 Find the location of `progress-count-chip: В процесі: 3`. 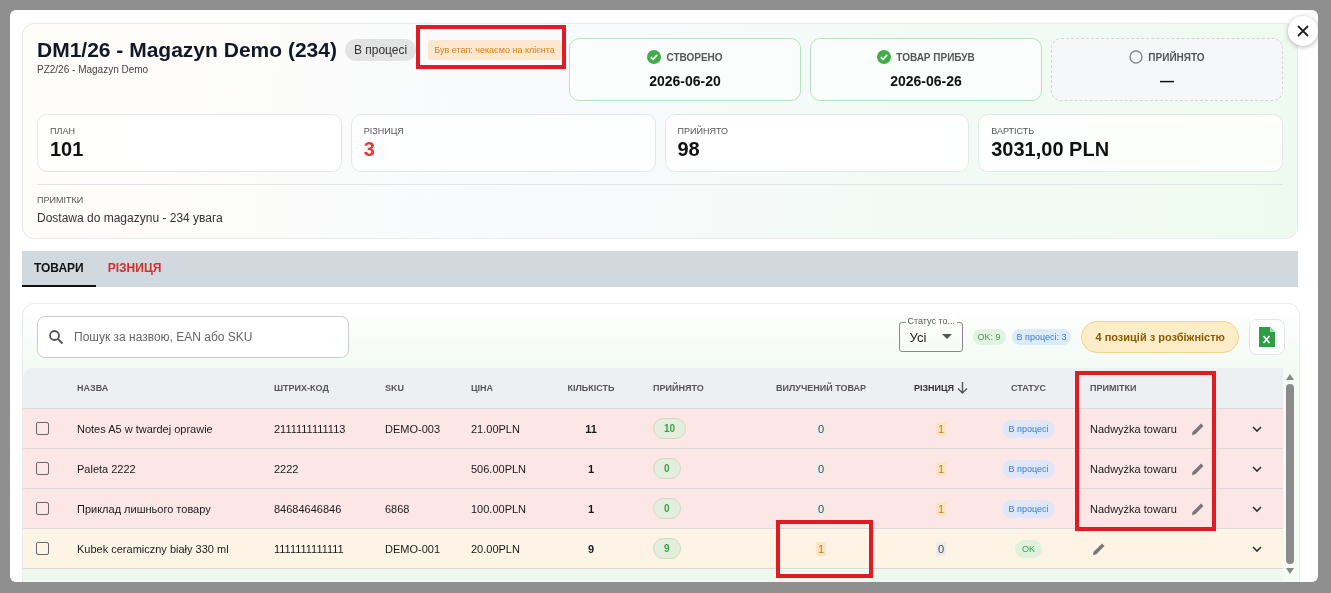

progress-count-chip: В процесі: 3 is located at coordinates (1041, 337).